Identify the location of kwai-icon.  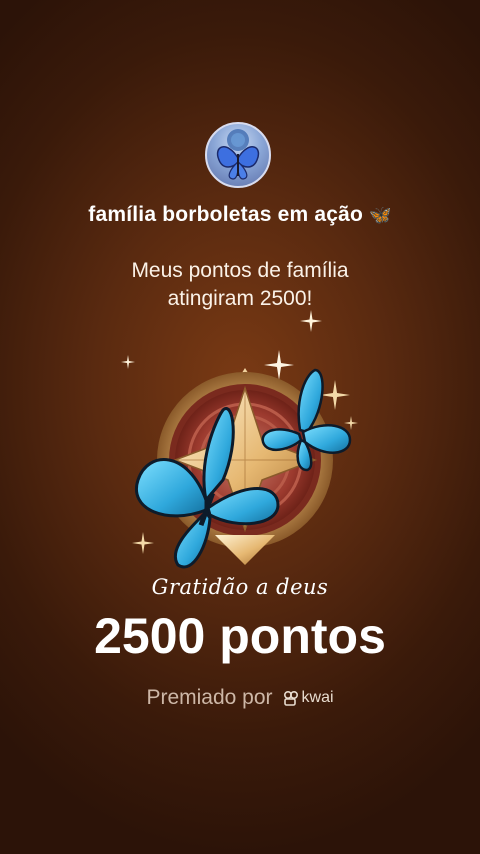
(290, 698).